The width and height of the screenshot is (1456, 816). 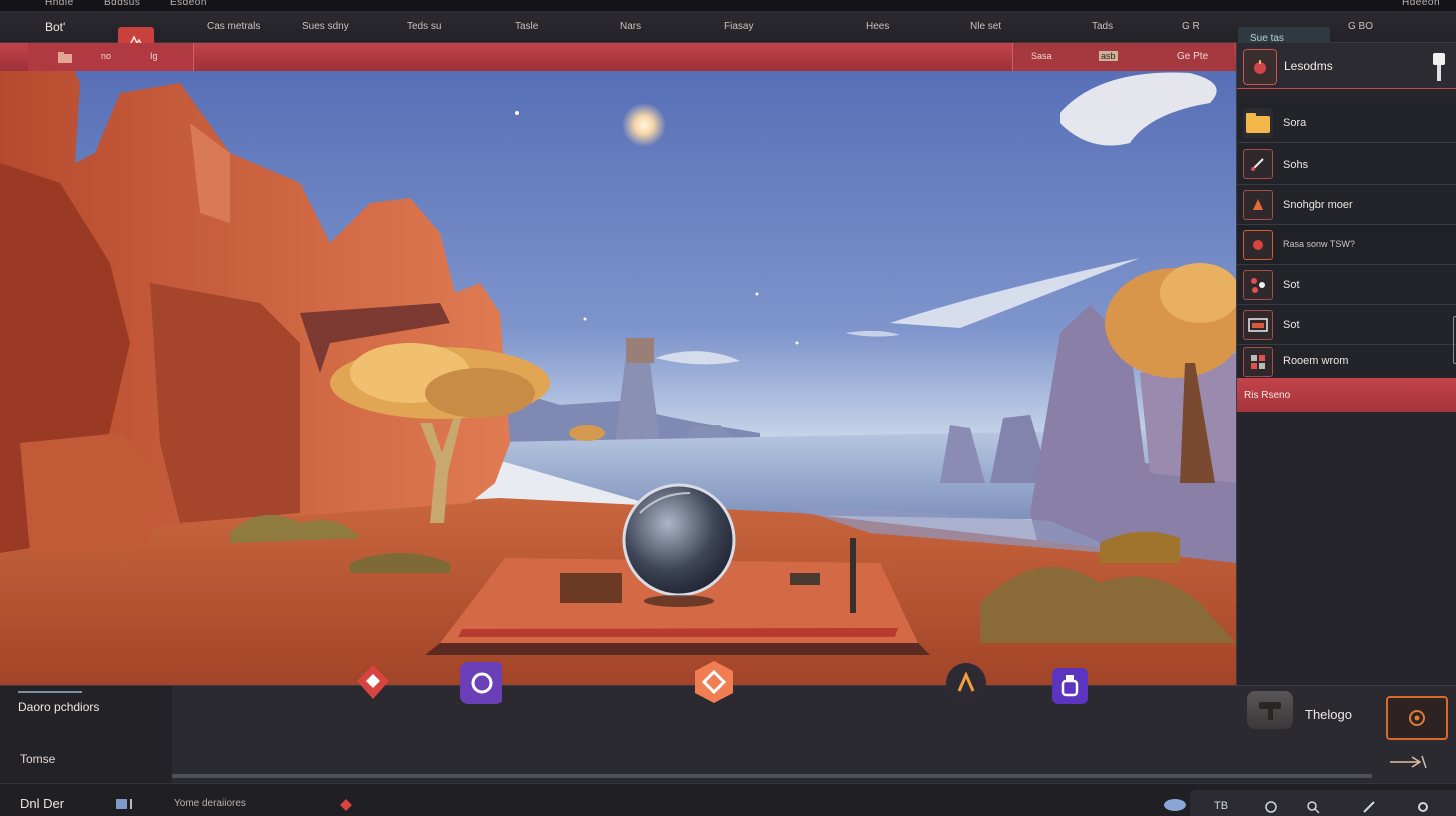 What do you see at coordinates (1192, 56) in the screenshot?
I see `toolbar-item: Ge Pte` at bounding box center [1192, 56].